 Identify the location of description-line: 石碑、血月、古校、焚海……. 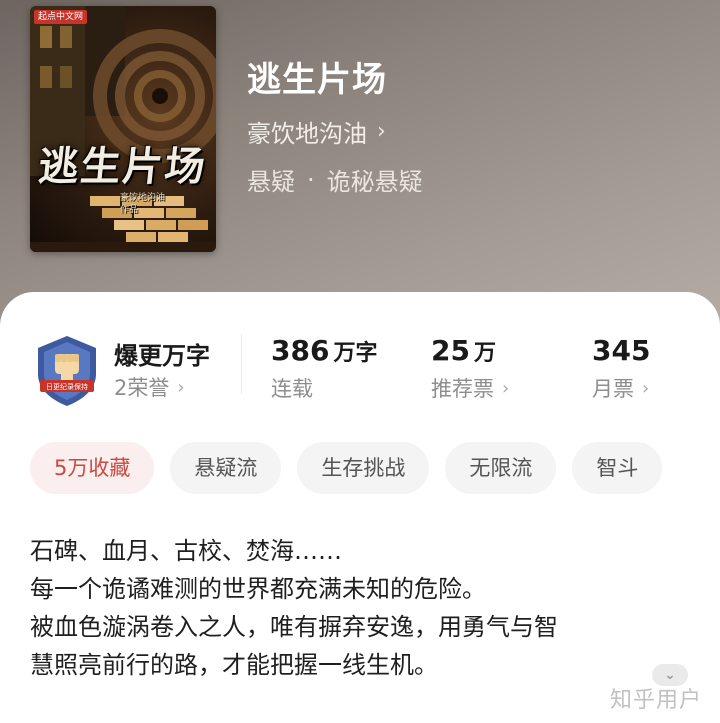
(186, 551).